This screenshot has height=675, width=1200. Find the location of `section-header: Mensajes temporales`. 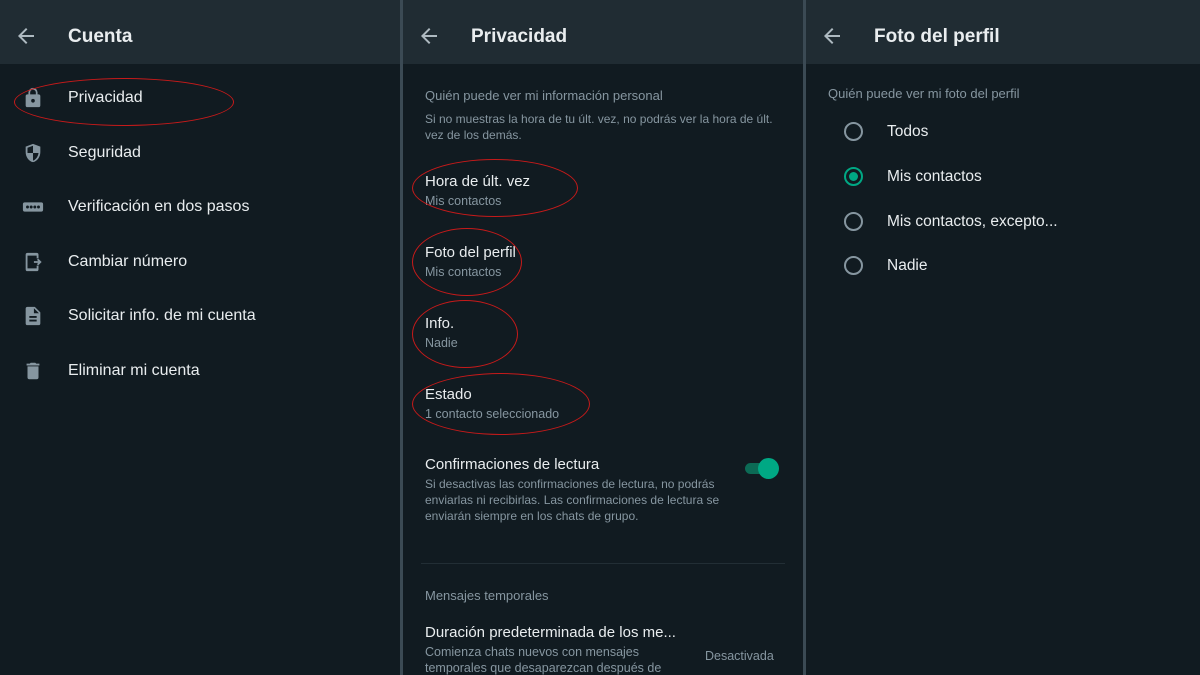

section-header: Mensajes temporales is located at coordinates (487, 595).